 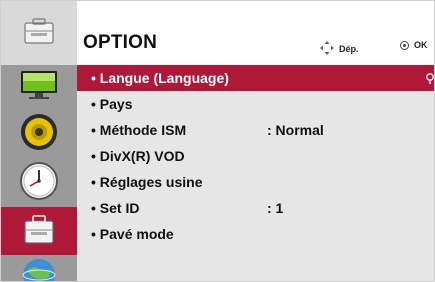 I want to click on menu-item-ism-method: • Méthode ISM : Normal, so click(x=255, y=130).